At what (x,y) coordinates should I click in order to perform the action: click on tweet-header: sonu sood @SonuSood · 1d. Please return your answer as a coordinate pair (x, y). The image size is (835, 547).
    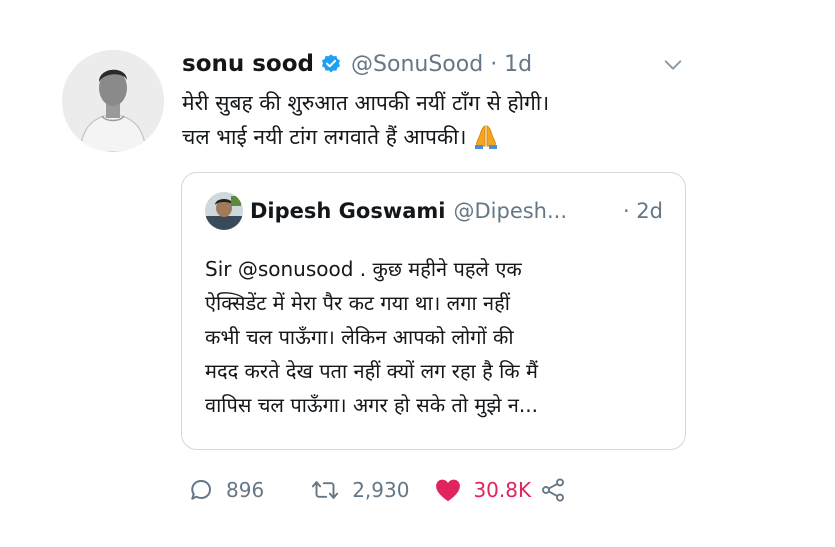
    Looking at the image, I should click on (357, 64).